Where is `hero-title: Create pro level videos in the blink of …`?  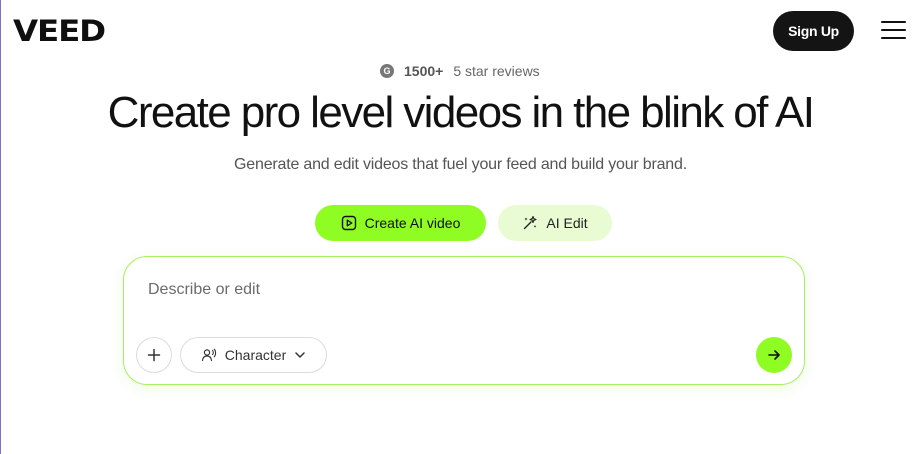
hero-title: Create pro level videos in the blink of … is located at coordinates (461, 112).